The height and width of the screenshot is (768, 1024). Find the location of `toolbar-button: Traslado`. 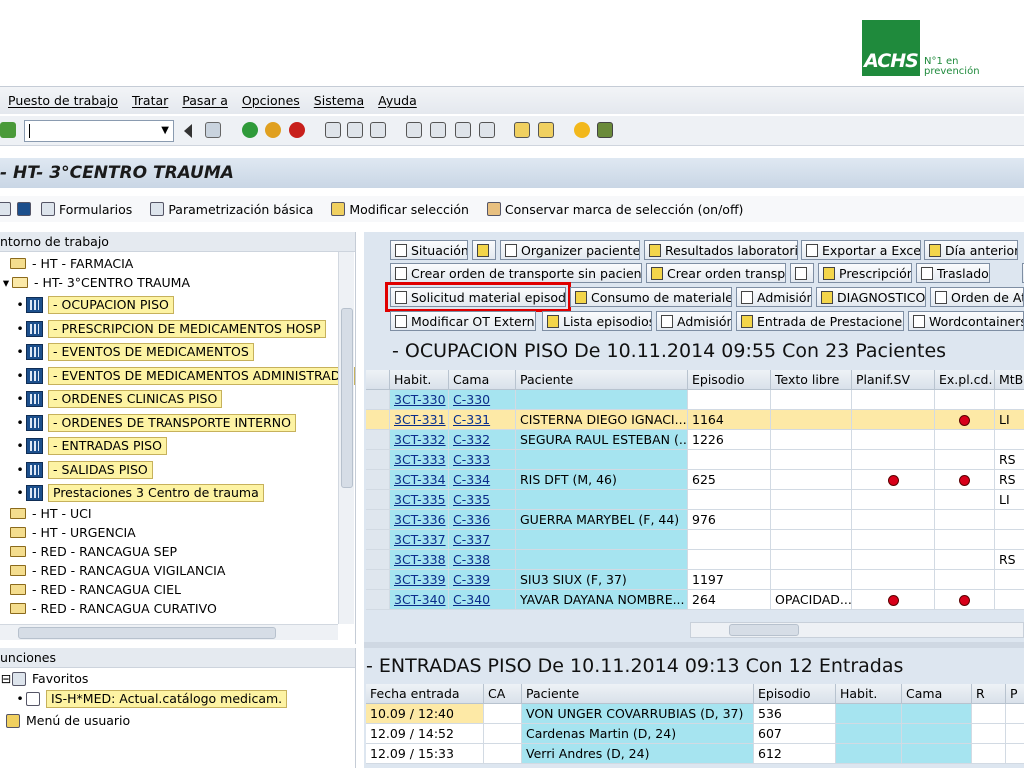

toolbar-button: Traslado is located at coordinates (953, 273).